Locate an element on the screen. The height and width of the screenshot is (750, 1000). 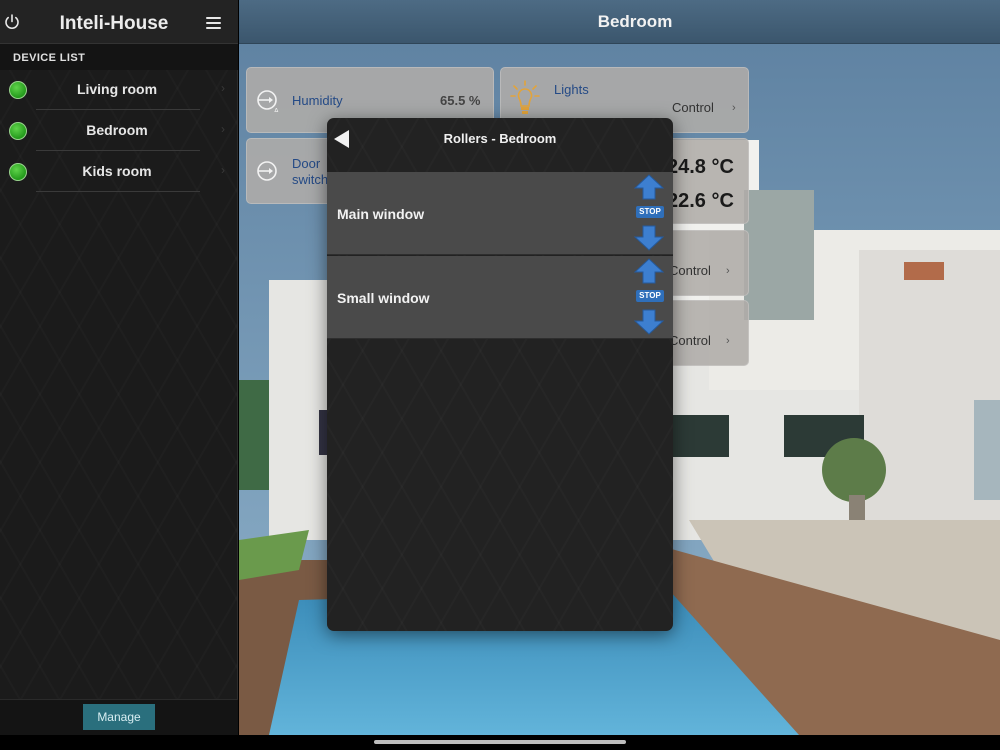
device-label: Living room is located at coordinates (117, 89).